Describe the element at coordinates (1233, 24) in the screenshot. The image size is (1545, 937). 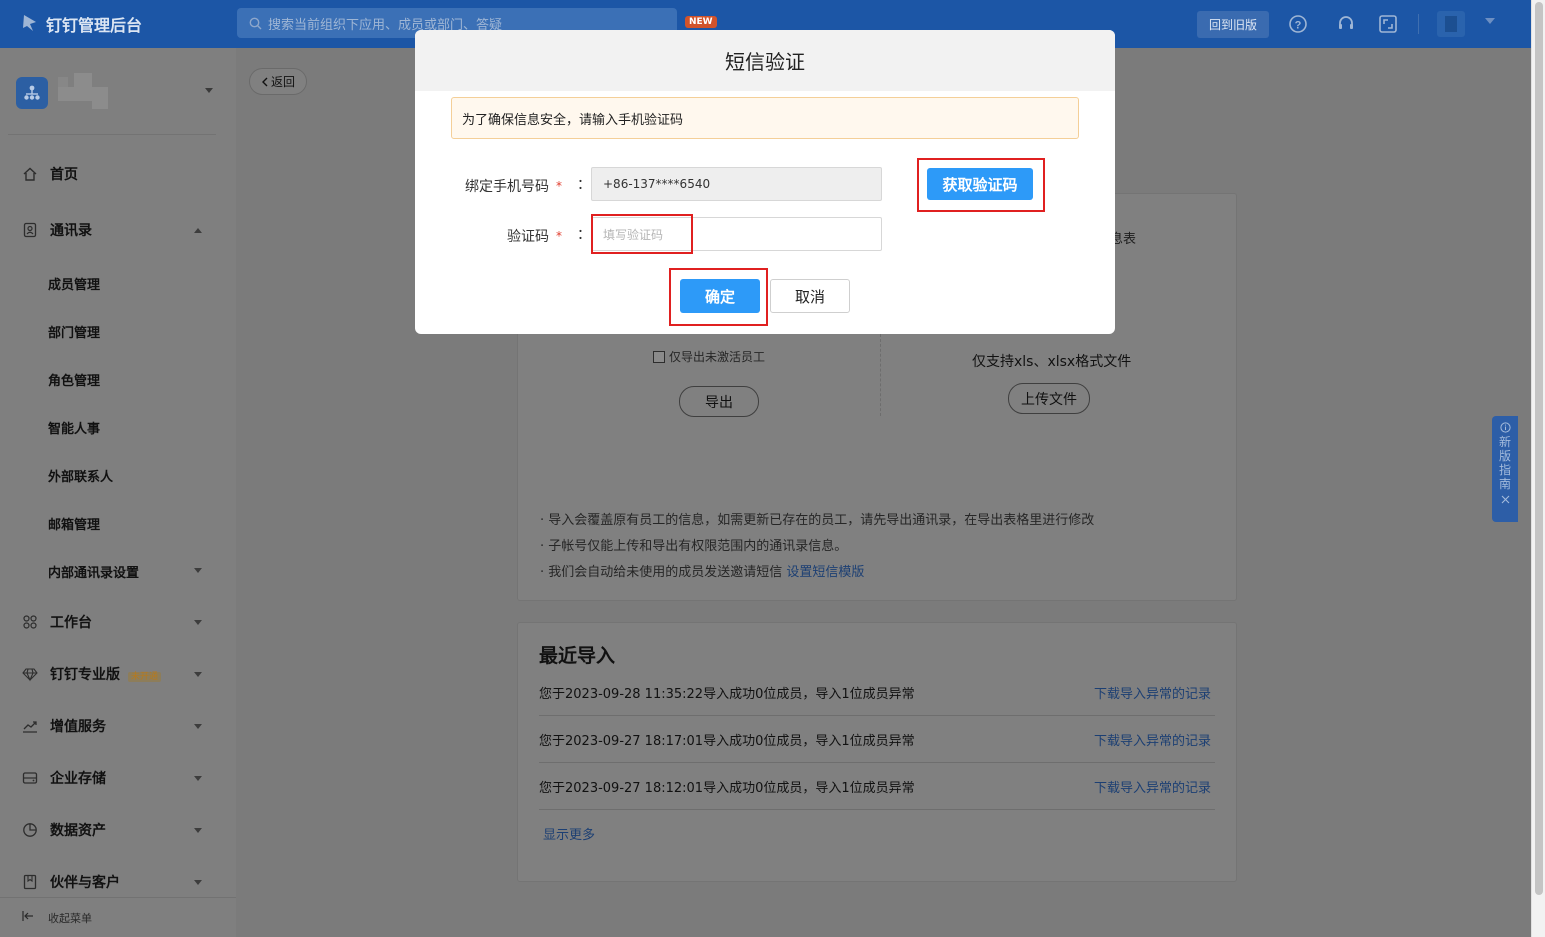
I see `back-to-old-version-button: 回到旧版` at that location.